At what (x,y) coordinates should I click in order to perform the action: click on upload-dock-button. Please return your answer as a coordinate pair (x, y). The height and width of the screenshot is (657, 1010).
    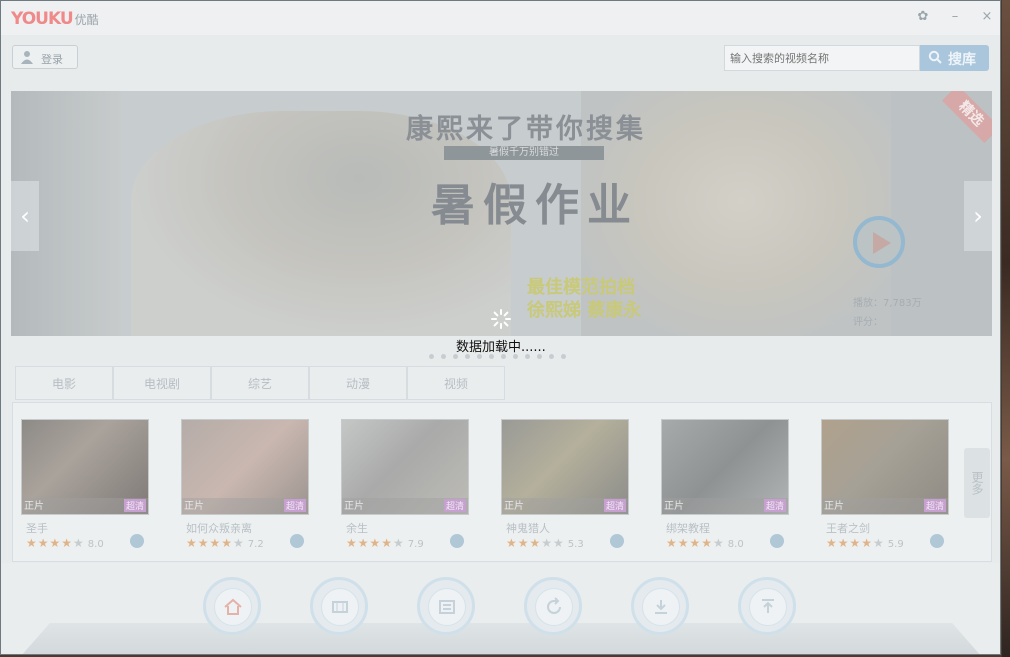
    Looking at the image, I should click on (767, 606).